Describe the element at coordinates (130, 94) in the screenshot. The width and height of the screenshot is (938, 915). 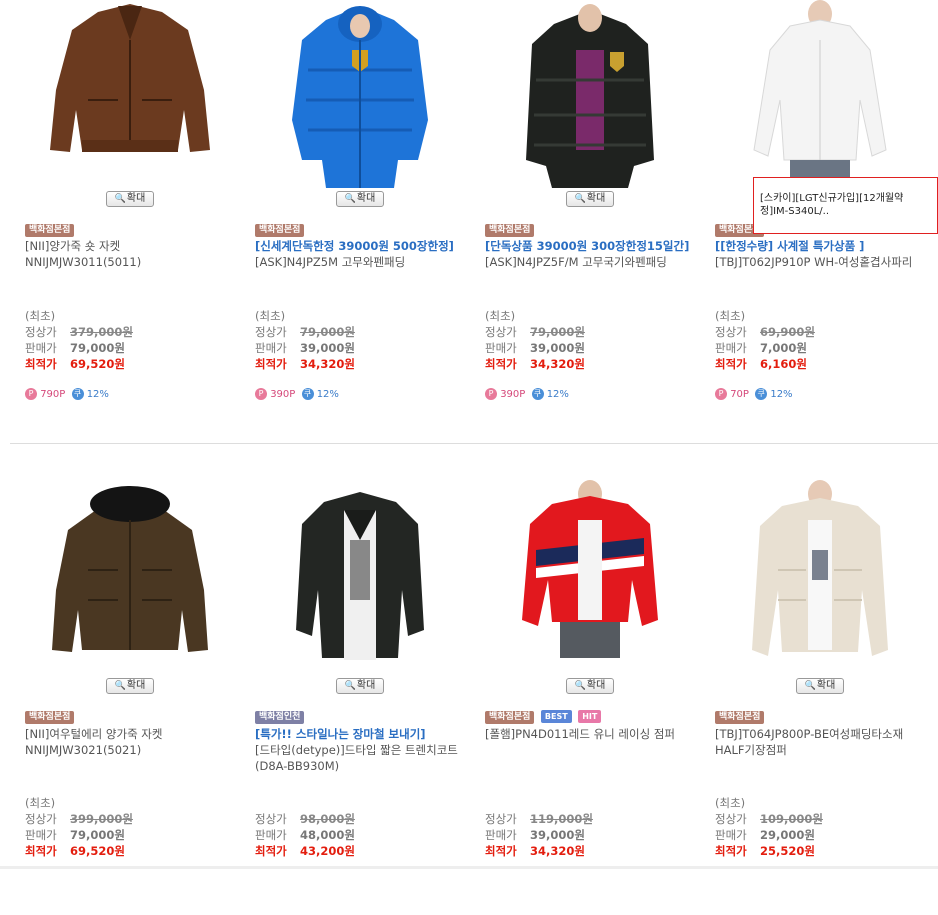
I see `product-image-leather-jacket` at that location.